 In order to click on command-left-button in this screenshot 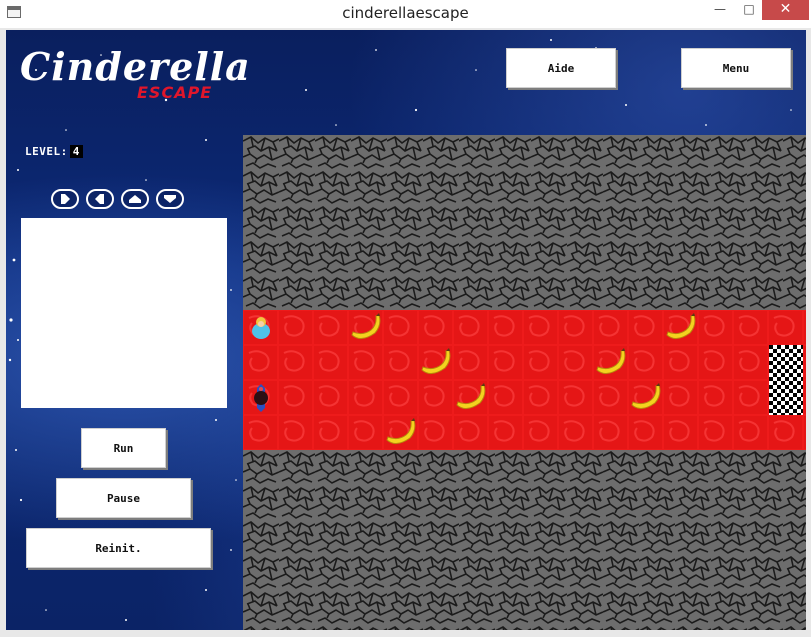, I will do `click(100, 199)`.